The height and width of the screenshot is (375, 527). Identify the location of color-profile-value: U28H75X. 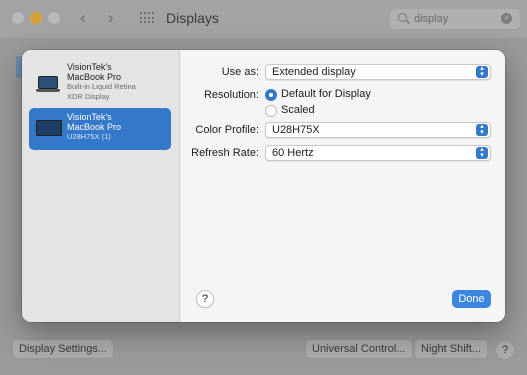
(296, 130).